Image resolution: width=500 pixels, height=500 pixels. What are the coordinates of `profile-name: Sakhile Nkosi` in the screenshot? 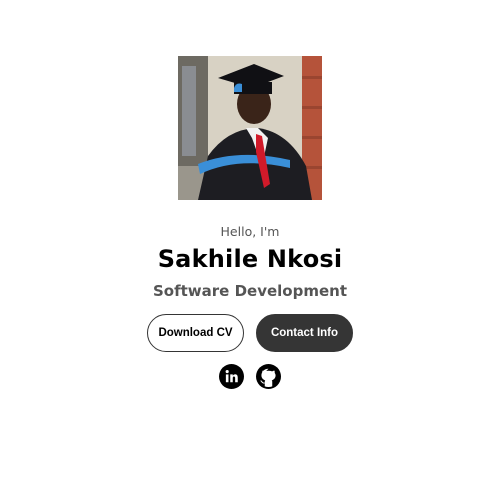 It's located at (250, 259).